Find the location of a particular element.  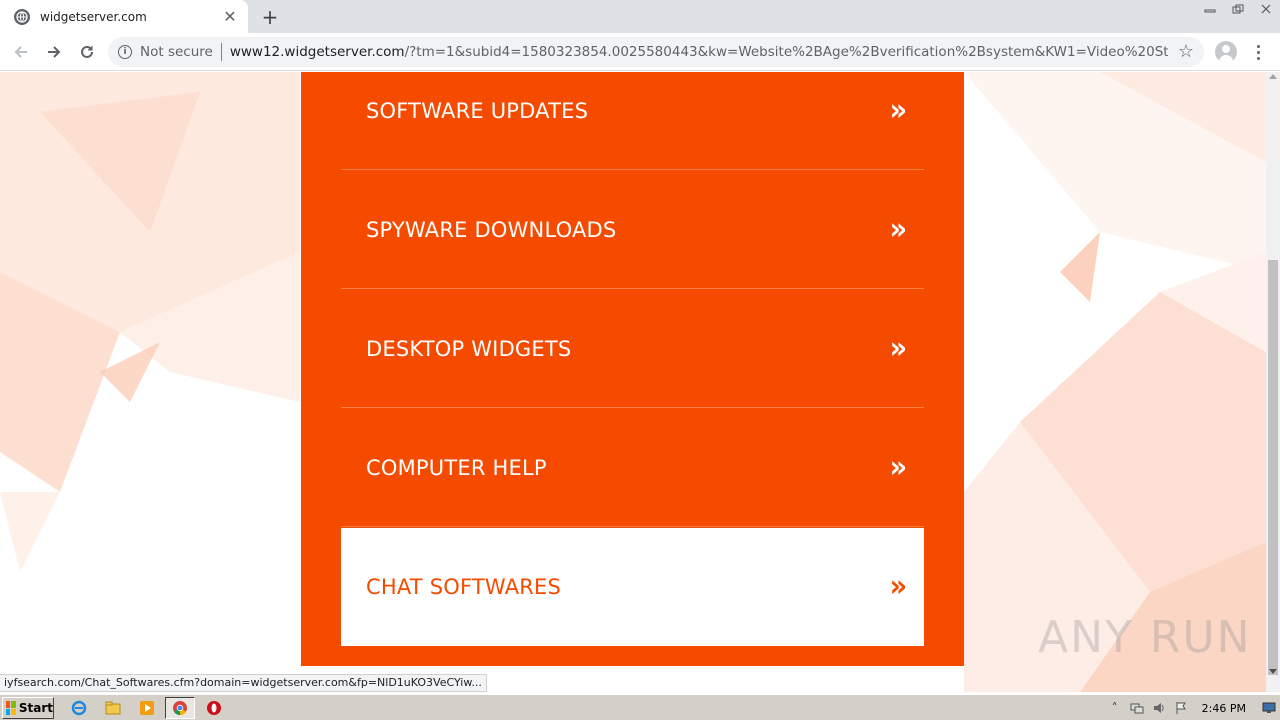

chrome-icon is located at coordinates (180, 708).